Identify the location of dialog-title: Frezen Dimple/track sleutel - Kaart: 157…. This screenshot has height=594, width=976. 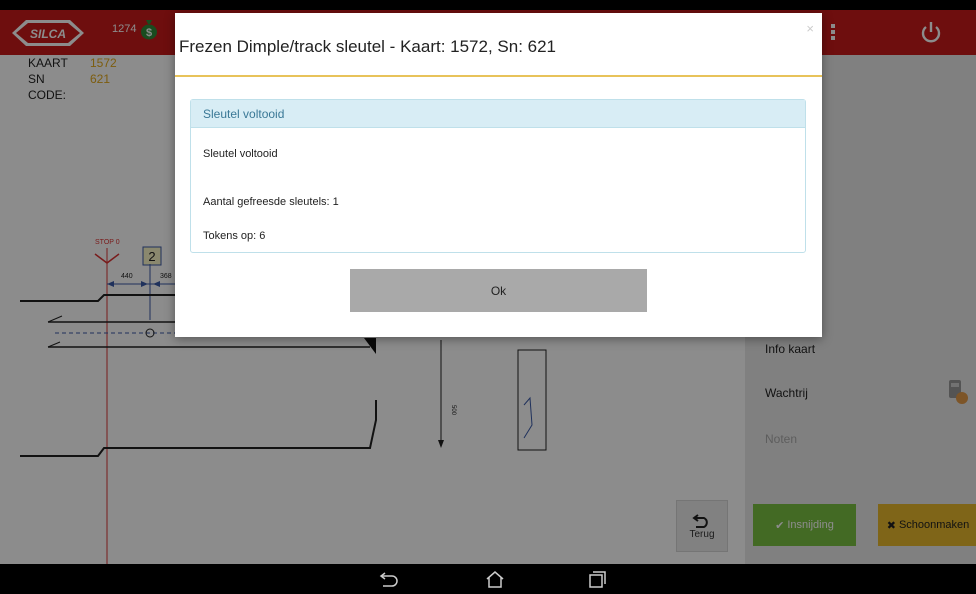
(368, 46).